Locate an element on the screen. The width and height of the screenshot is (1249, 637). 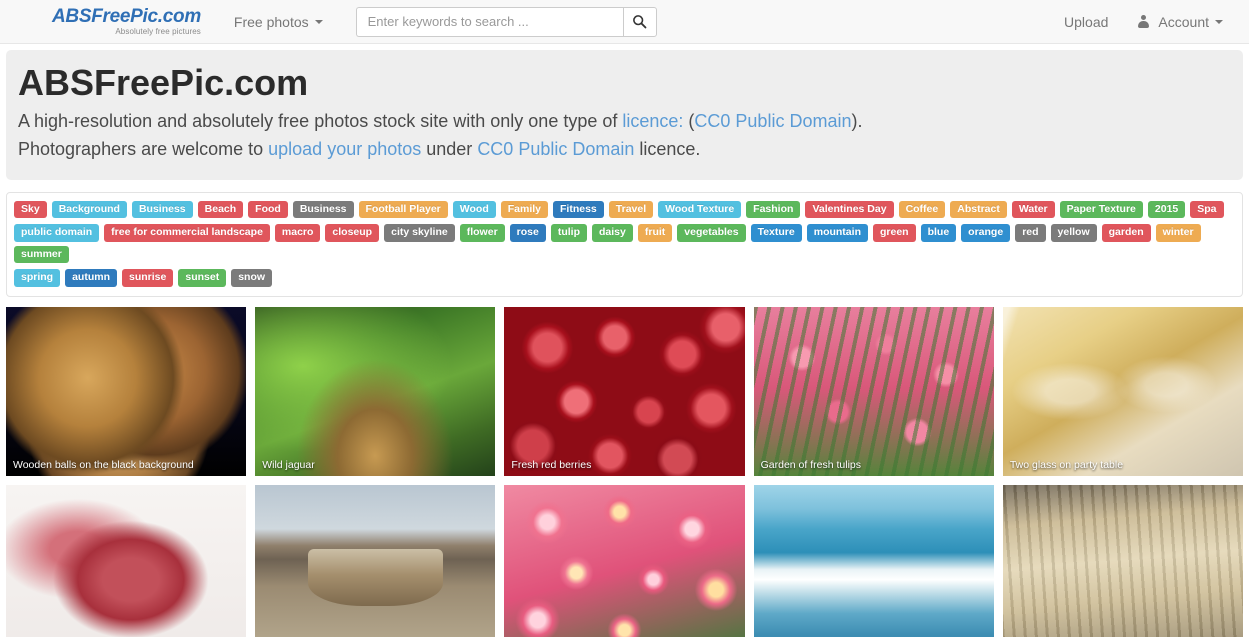
tag-flower: flower is located at coordinates (482, 233).